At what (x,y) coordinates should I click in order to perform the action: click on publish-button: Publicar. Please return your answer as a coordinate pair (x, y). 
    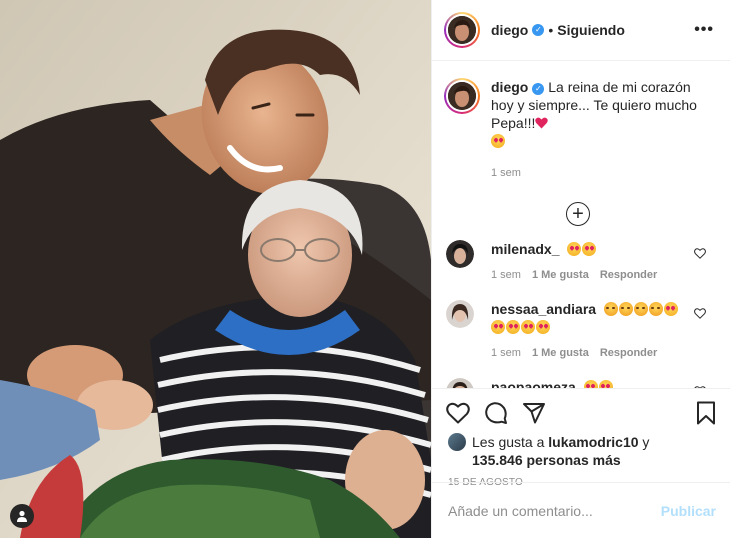
    Looking at the image, I should click on (688, 511).